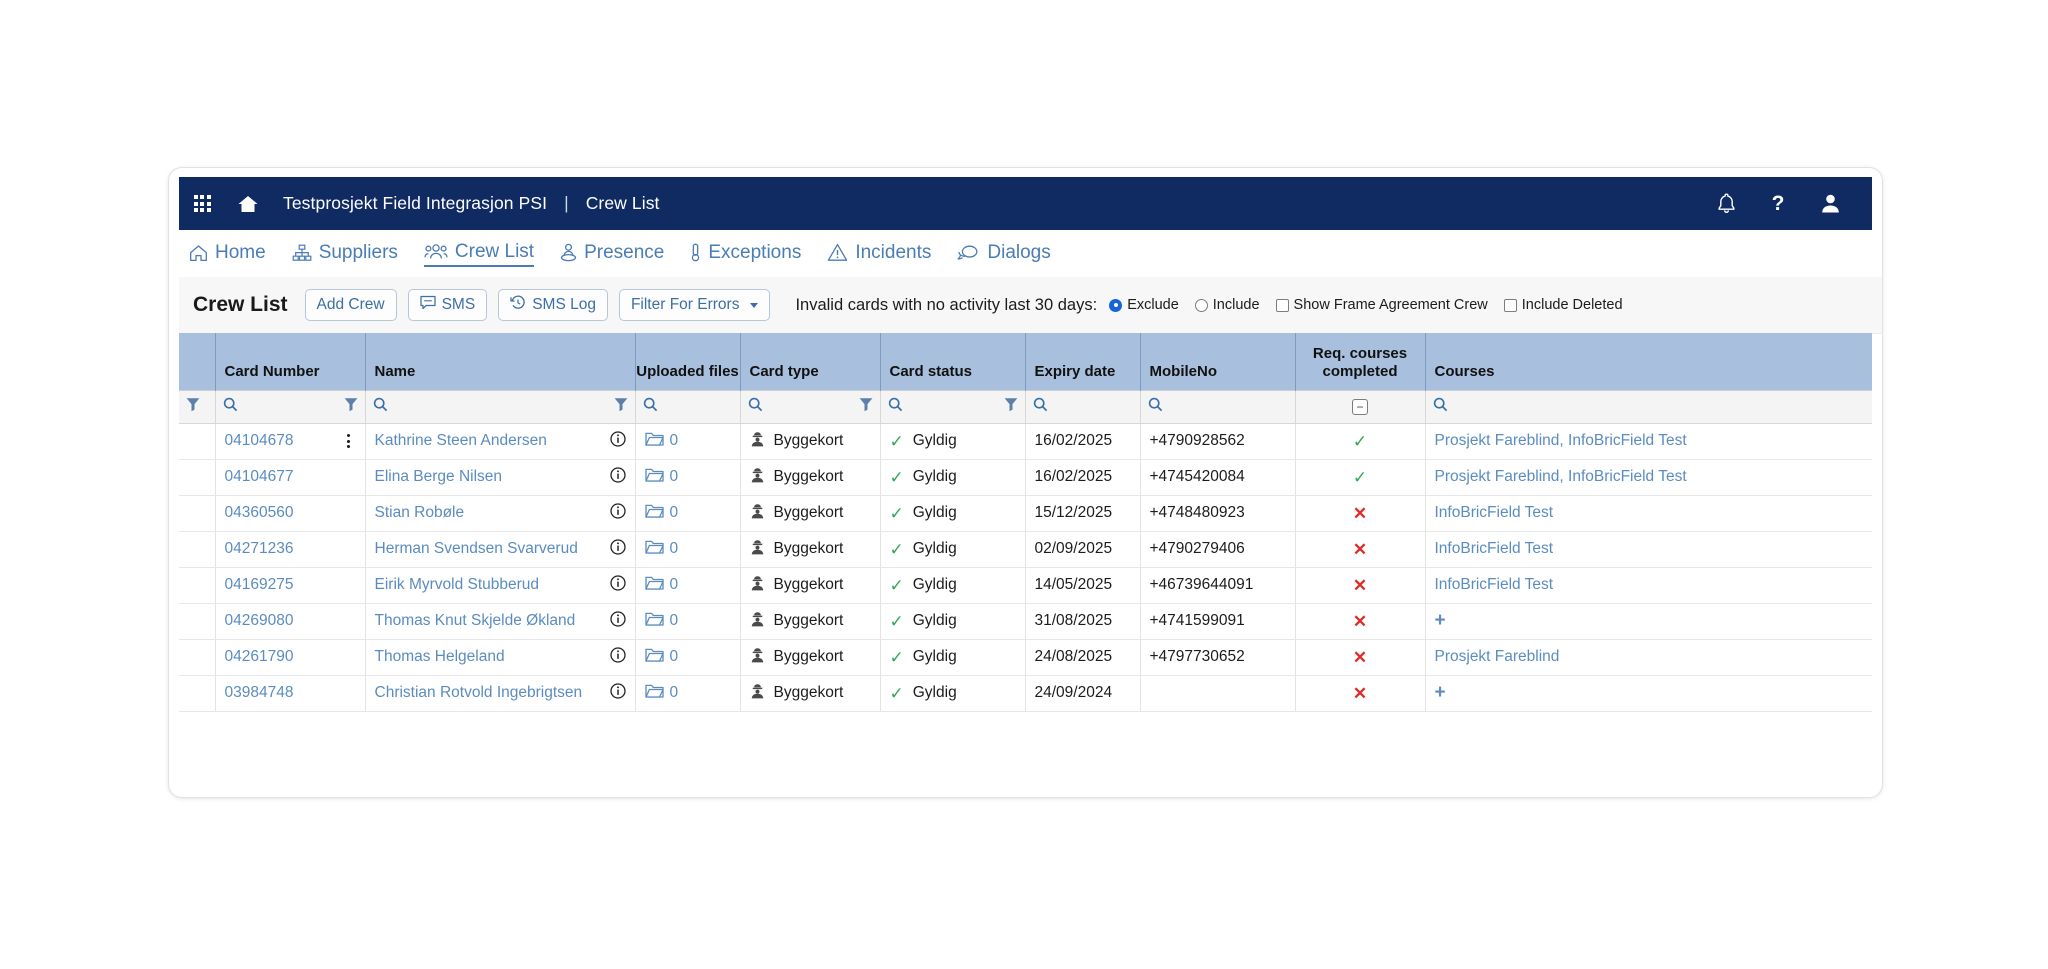 The image size is (2048, 969). I want to click on cell-name: Christian Rotvold Ingebrigtsen, so click(499, 693).